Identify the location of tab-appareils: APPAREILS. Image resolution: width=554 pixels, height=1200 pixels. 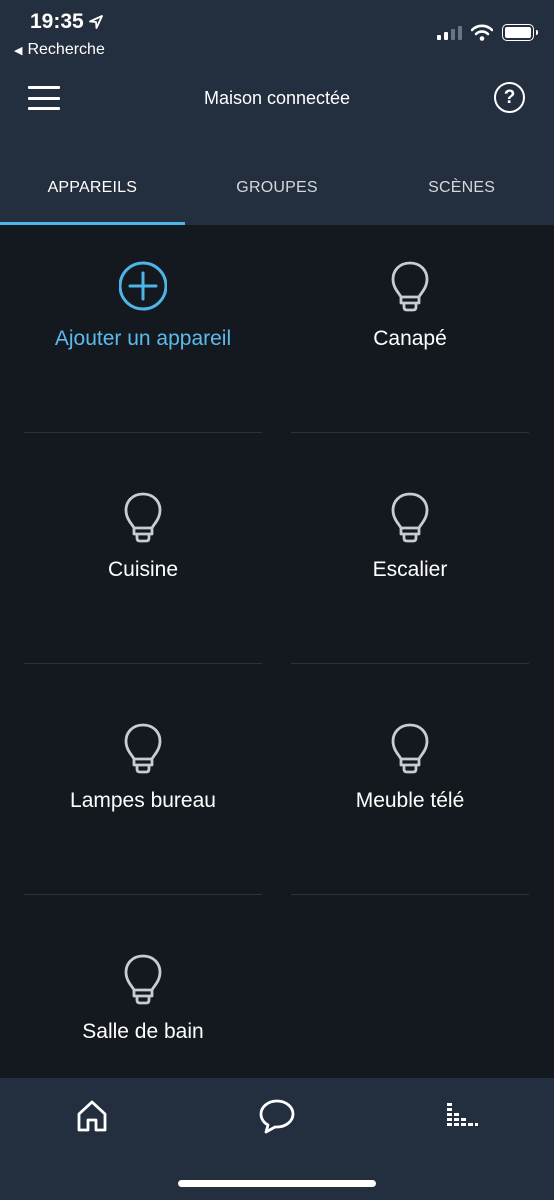
(92, 192).